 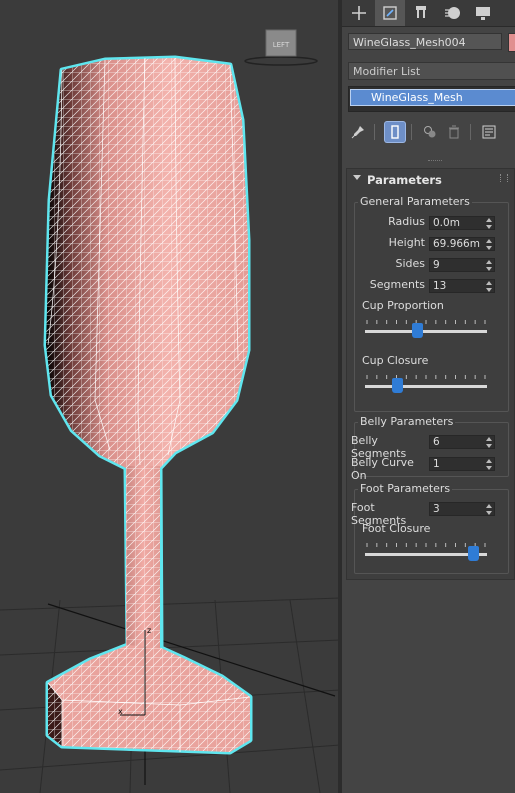 I want to click on hierarchy-tab, so click(x=421, y=13).